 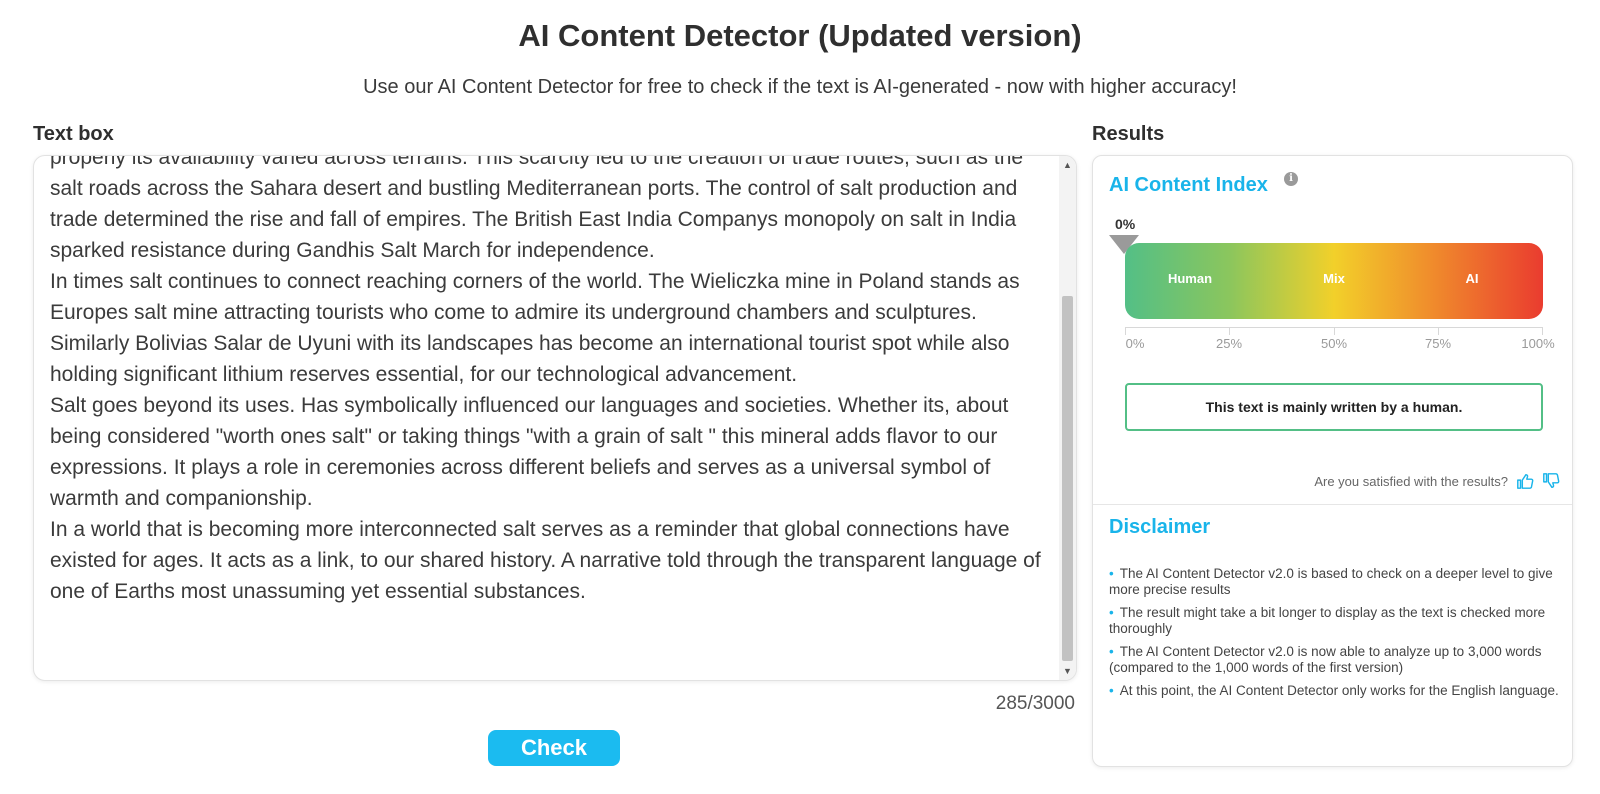 I want to click on ai-gauge-bar: Human Mix AI, so click(x=1334, y=281).